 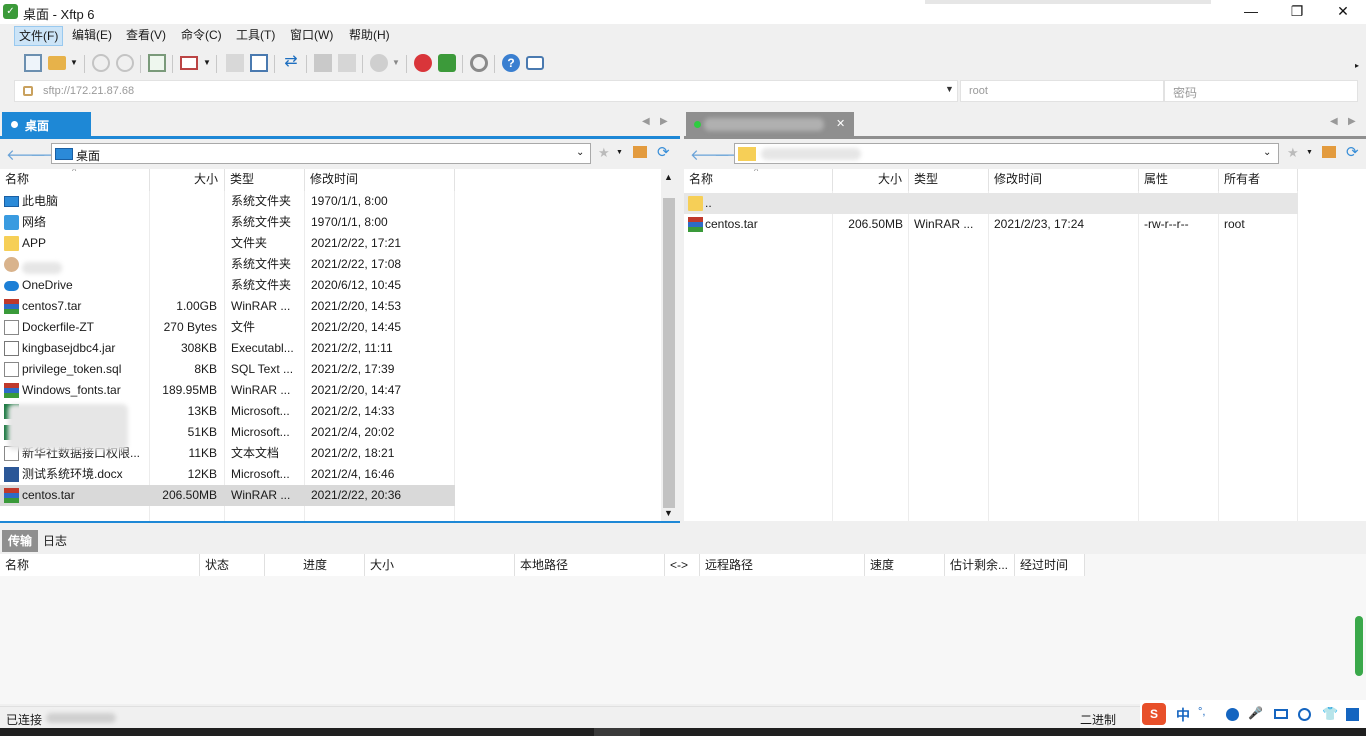 What do you see at coordinates (1352, 714) in the screenshot?
I see `toolbox-icon` at bounding box center [1352, 714].